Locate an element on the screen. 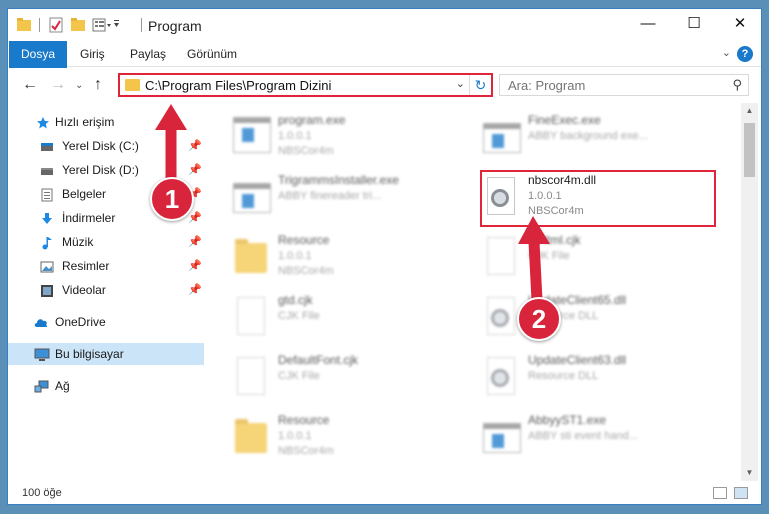 The height and width of the screenshot is (514, 769). step-2-callout: 2 is located at coordinates (539, 319).